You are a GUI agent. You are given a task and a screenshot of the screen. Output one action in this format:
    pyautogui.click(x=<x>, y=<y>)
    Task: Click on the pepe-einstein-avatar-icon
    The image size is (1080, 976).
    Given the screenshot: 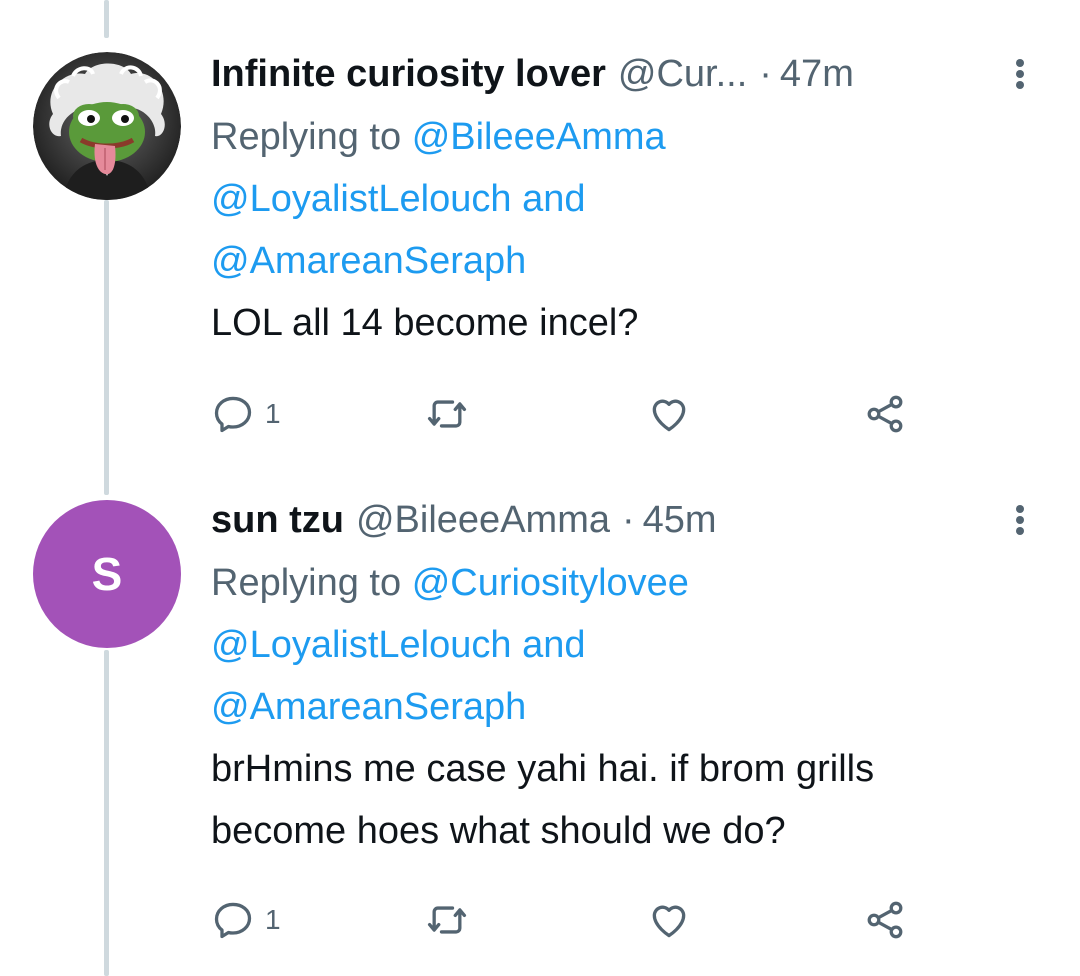 What is the action you would take?
    pyautogui.click(x=107, y=126)
    